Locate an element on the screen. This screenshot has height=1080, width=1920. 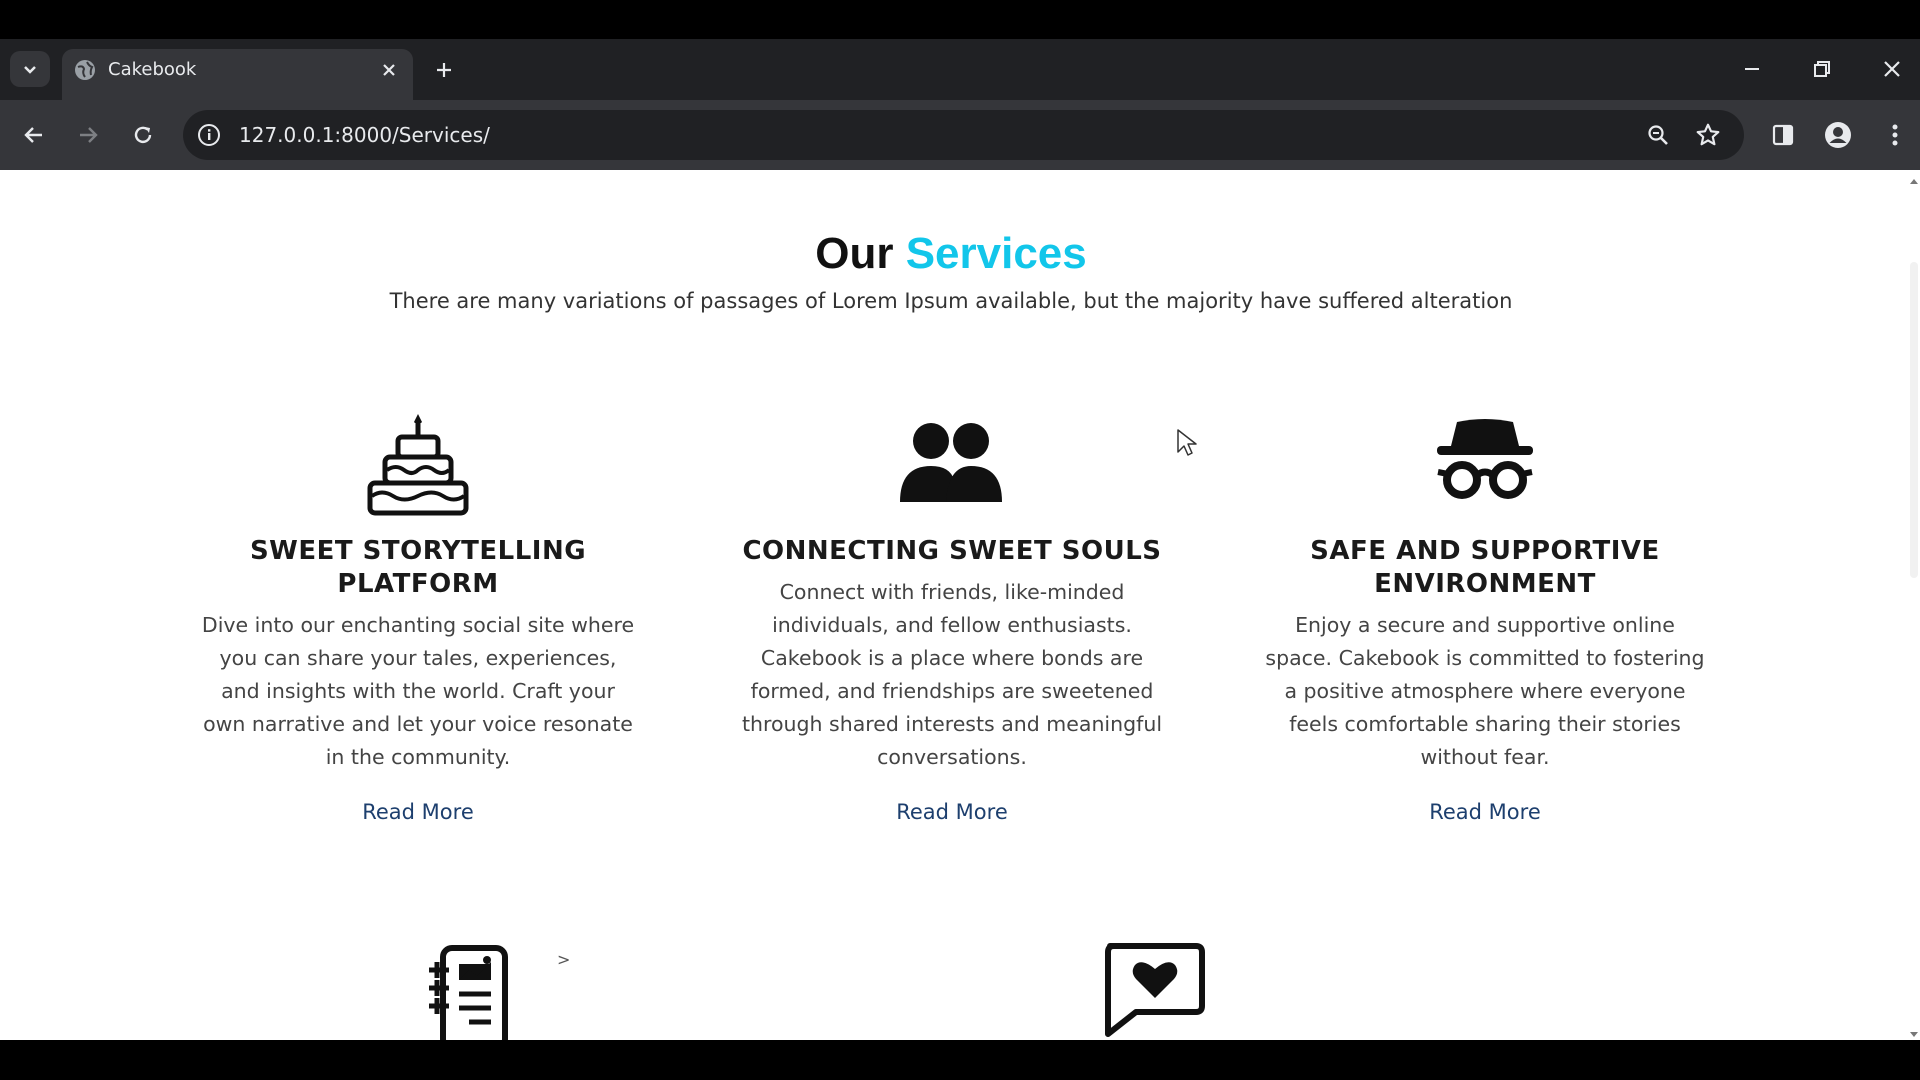
back-button is located at coordinates (34, 135).